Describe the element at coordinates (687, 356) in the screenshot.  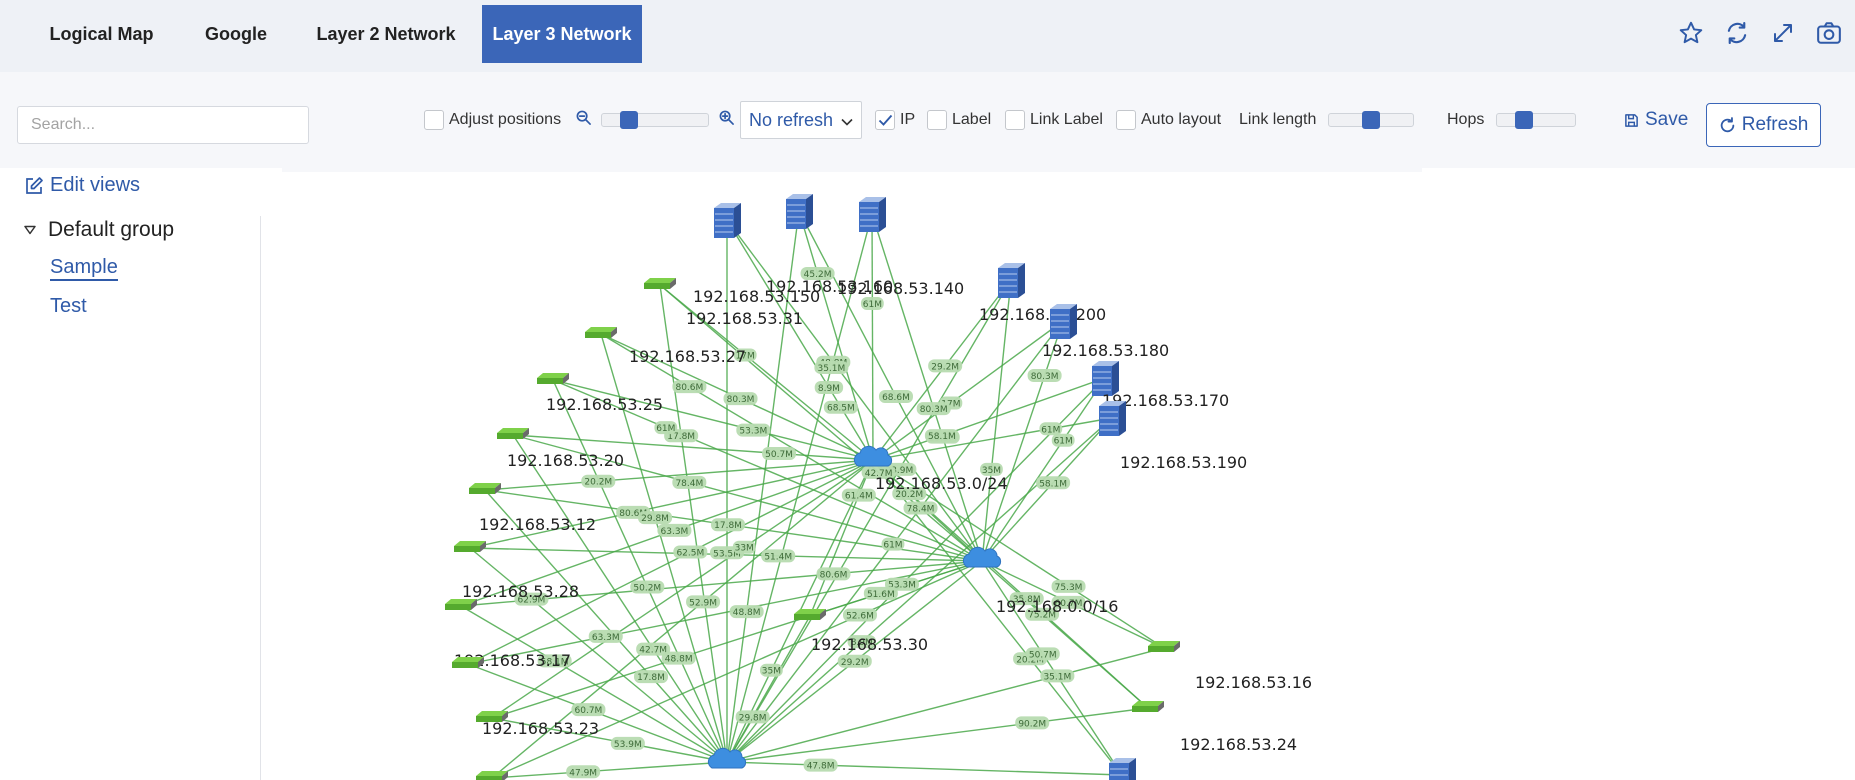
I see `node-label: 192.168.53.27` at that location.